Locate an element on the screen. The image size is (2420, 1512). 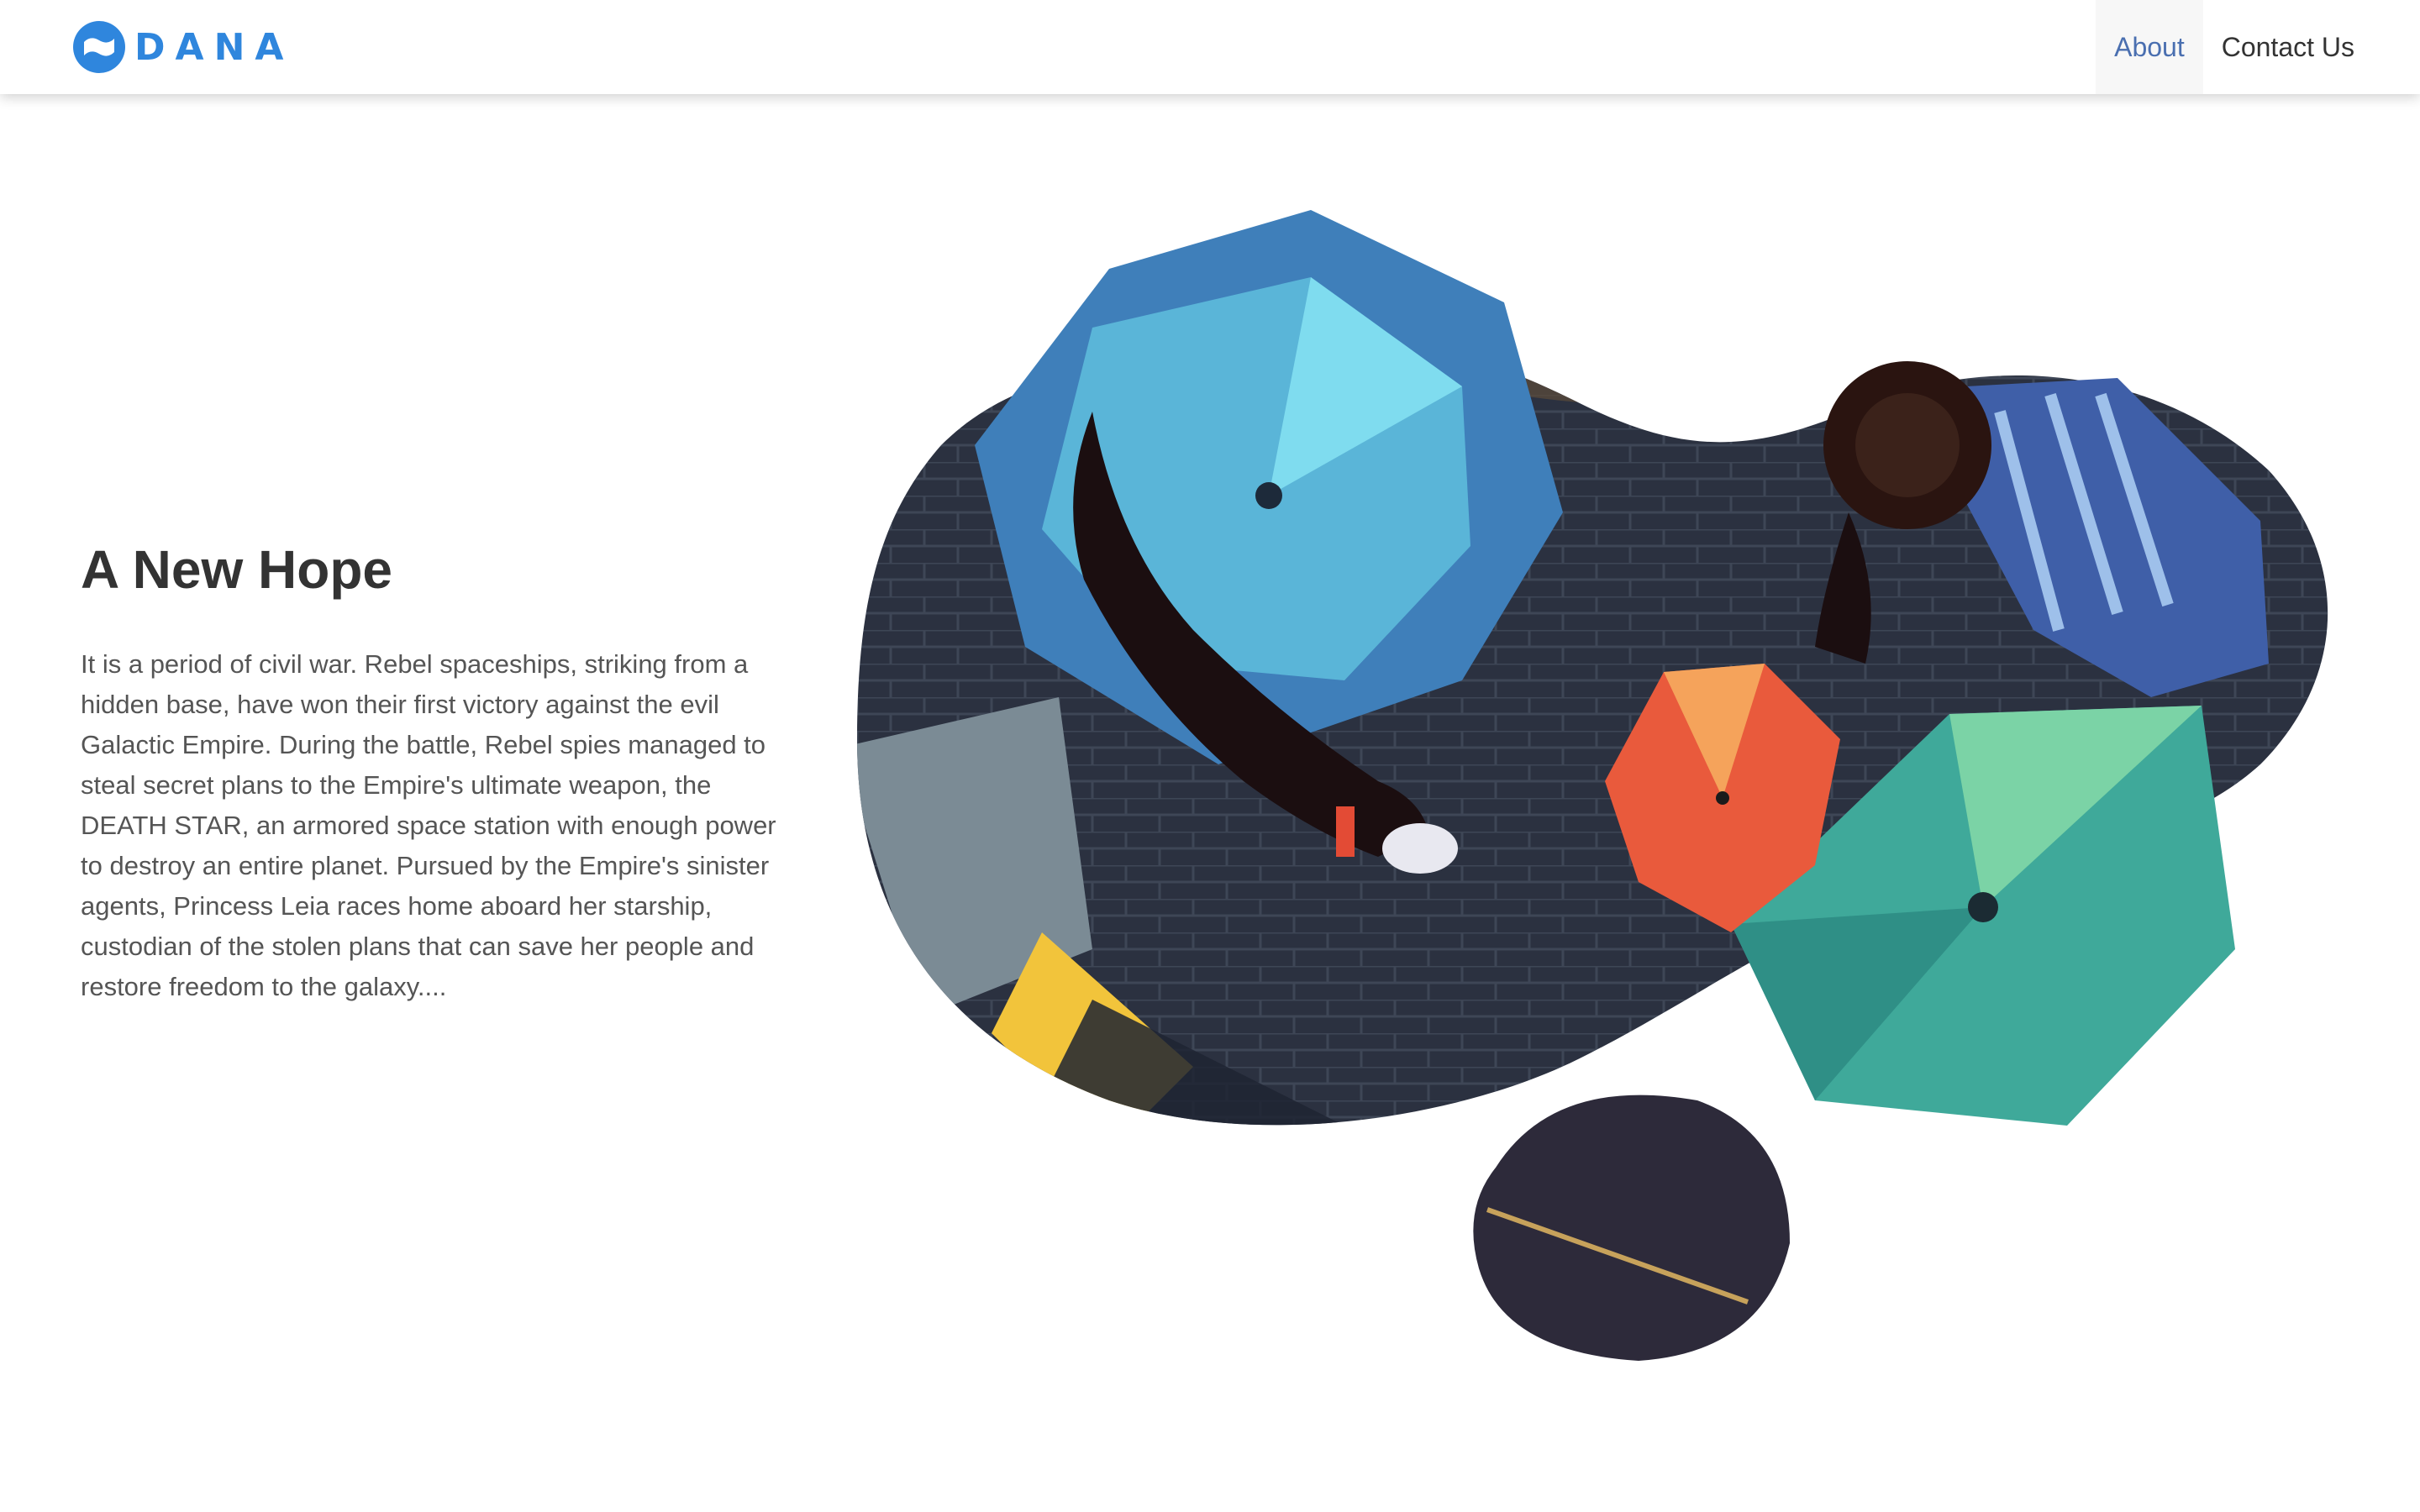
top-navbar: DANA About Contact Us is located at coordinates (1210, 47).